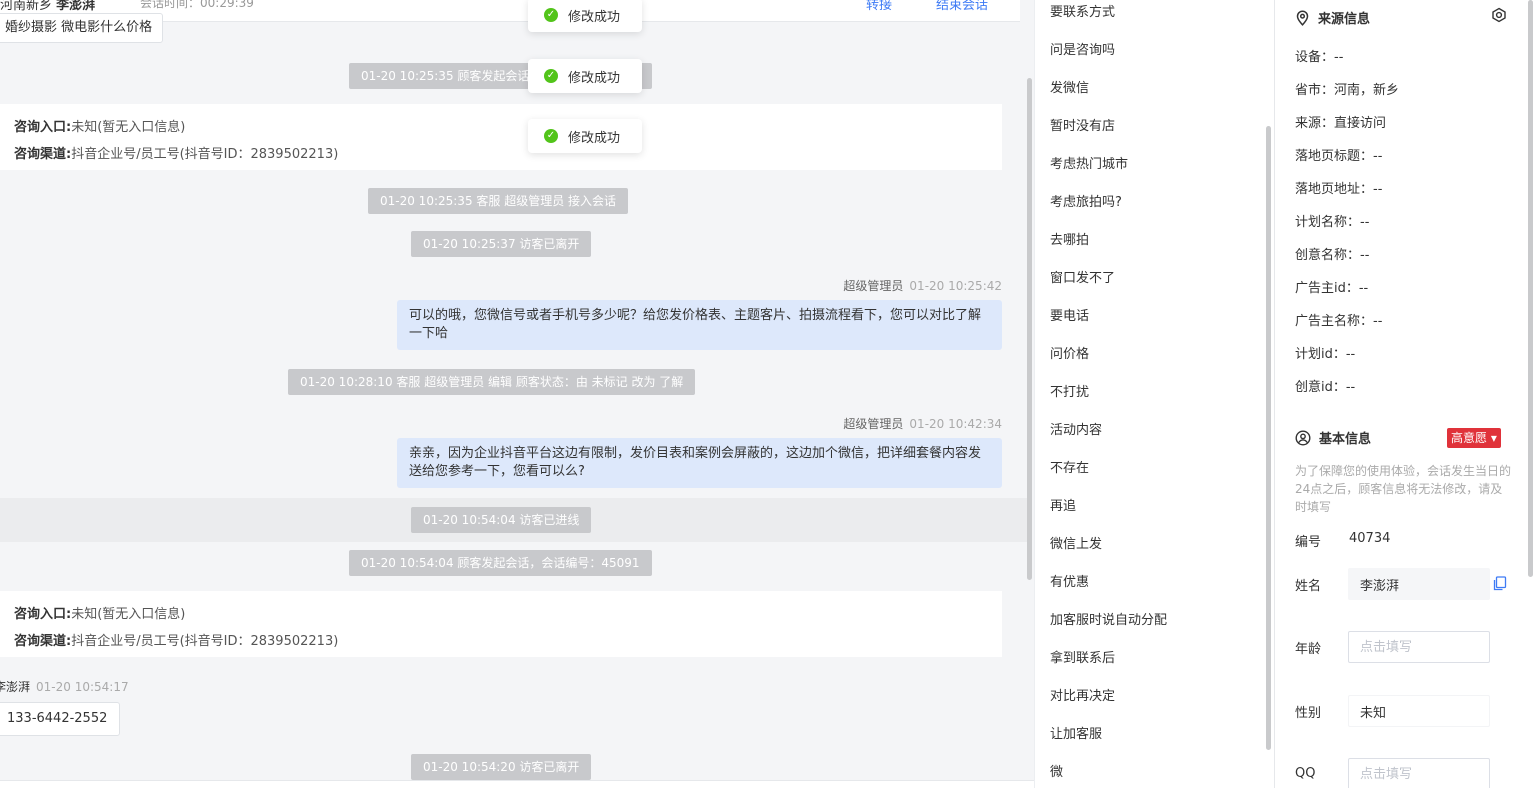 This screenshot has height=788, width=1534. I want to click on quick-reply-item: 微信上发, so click(1076, 542).